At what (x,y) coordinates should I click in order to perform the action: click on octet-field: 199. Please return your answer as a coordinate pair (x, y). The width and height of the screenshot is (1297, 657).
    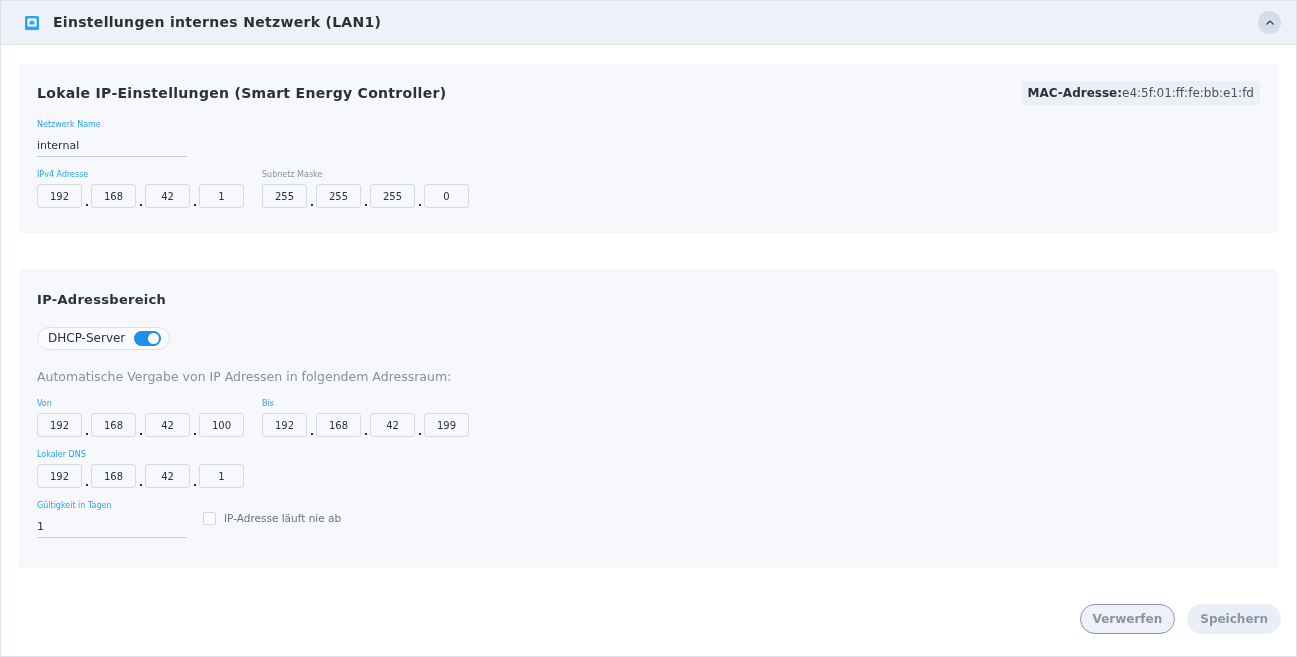
    Looking at the image, I should click on (446, 425).